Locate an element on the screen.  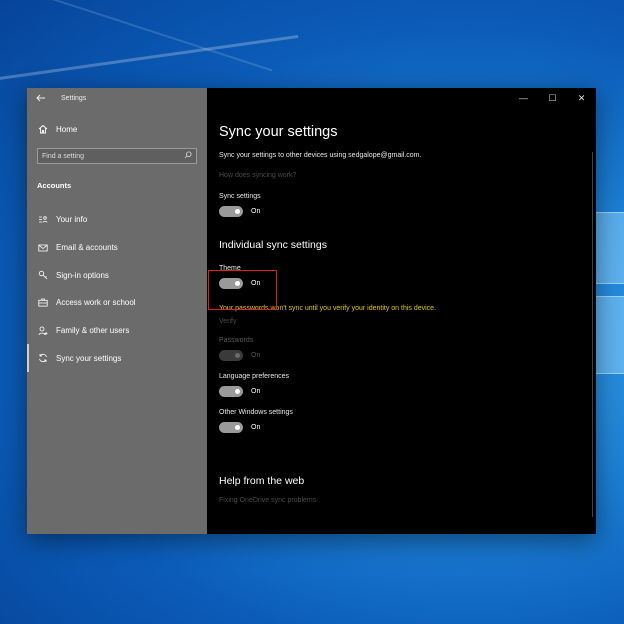
windows-logo-icon is located at coordinates (609, 293).